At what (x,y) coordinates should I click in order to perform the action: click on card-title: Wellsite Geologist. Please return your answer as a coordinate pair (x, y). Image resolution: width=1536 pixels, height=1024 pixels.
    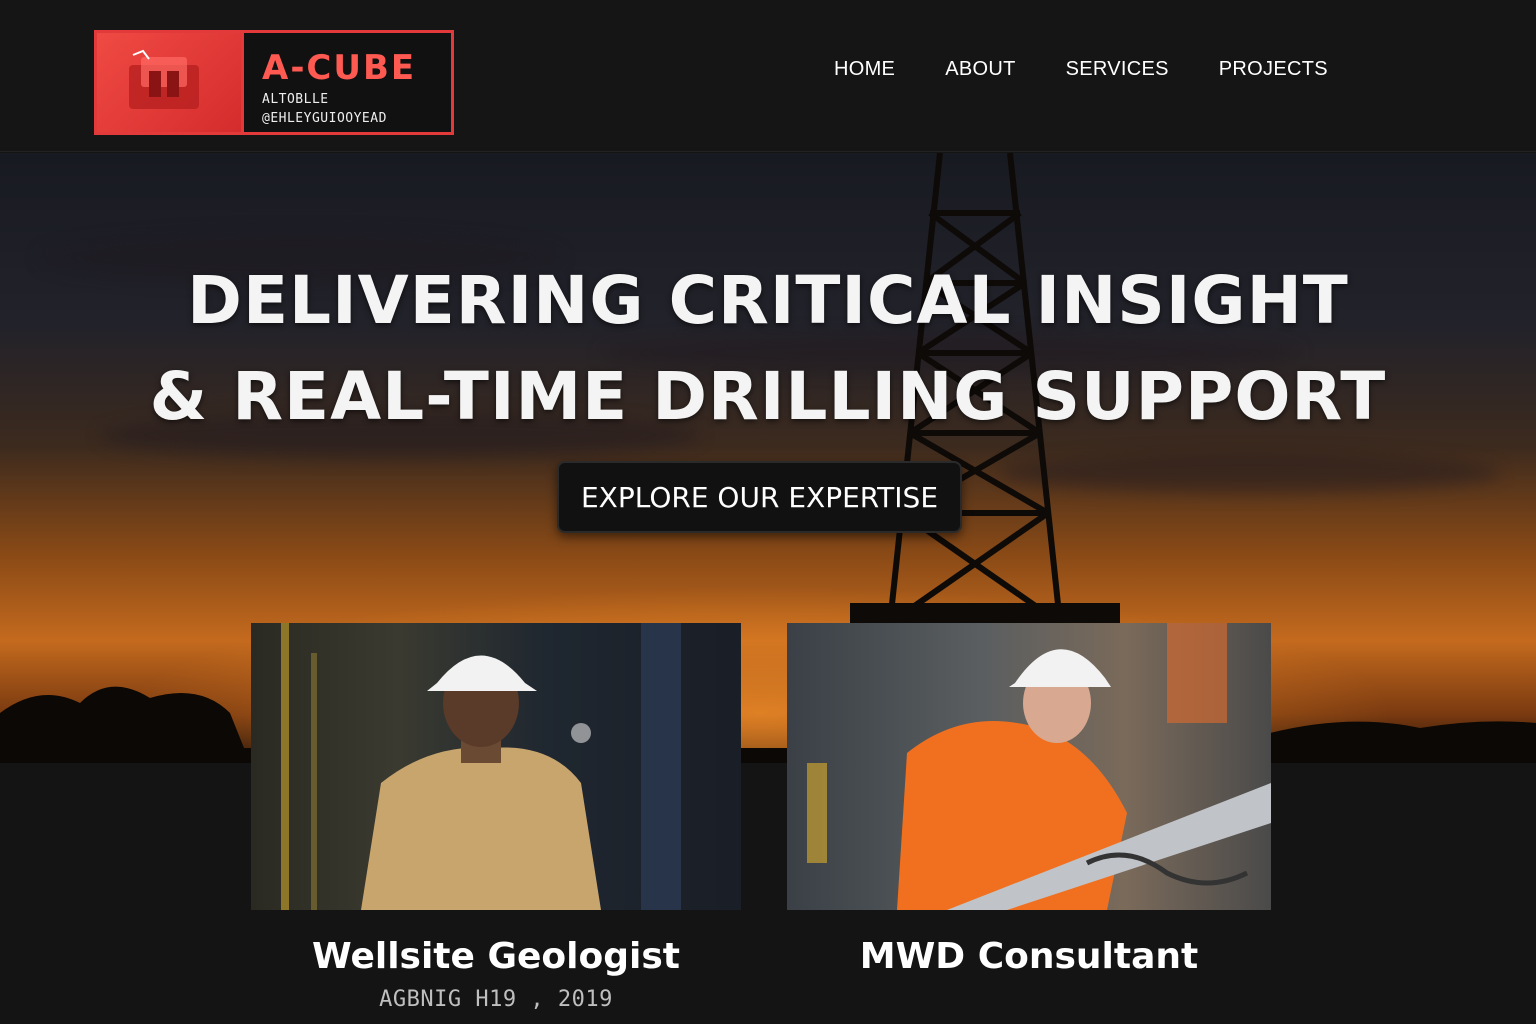
    Looking at the image, I should click on (496, 956).